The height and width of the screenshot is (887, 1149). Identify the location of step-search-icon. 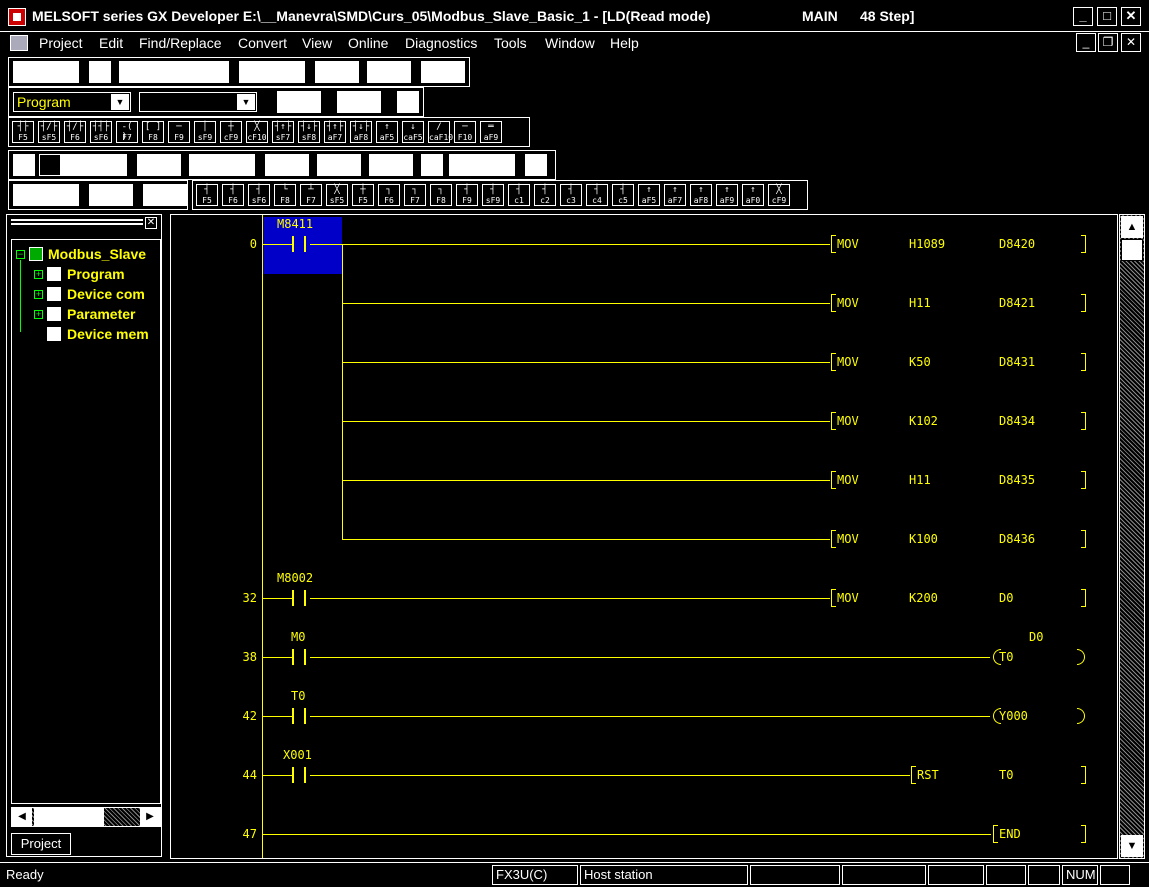
(294, 72).